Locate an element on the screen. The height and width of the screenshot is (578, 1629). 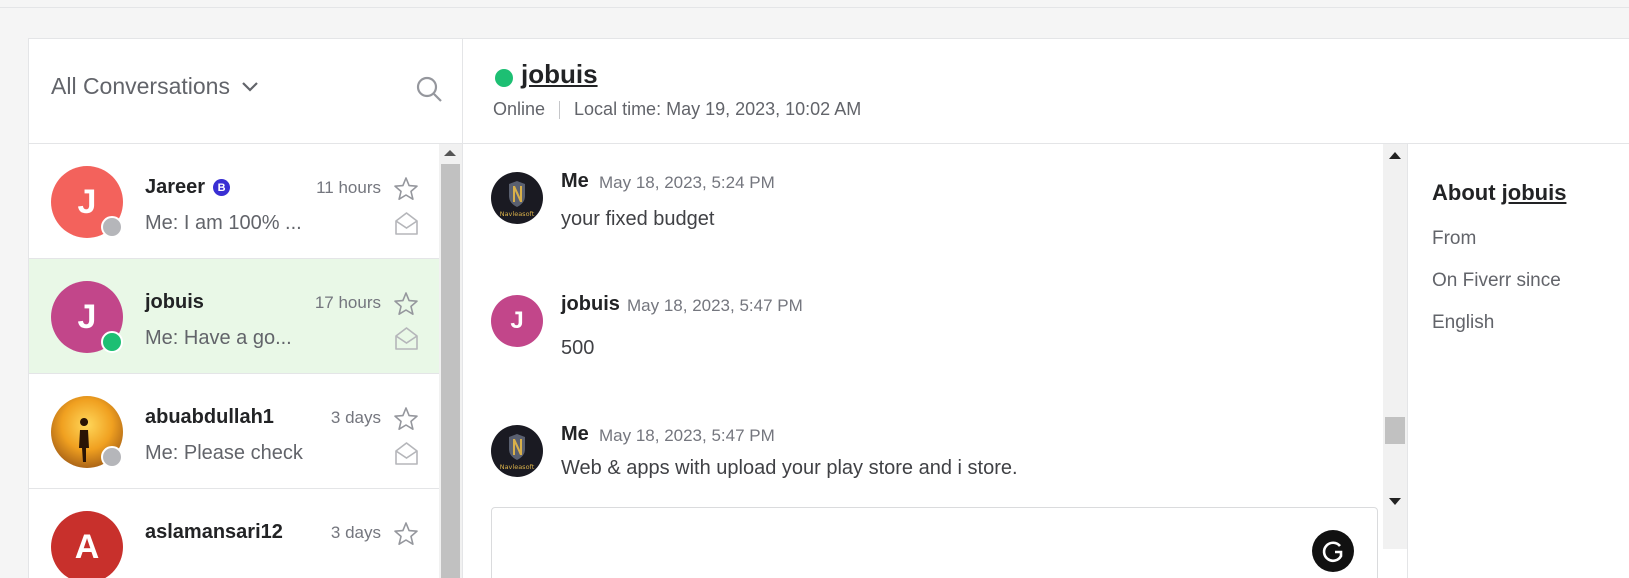
about-username-link: jobuis is located at coordinates (1534, 192).